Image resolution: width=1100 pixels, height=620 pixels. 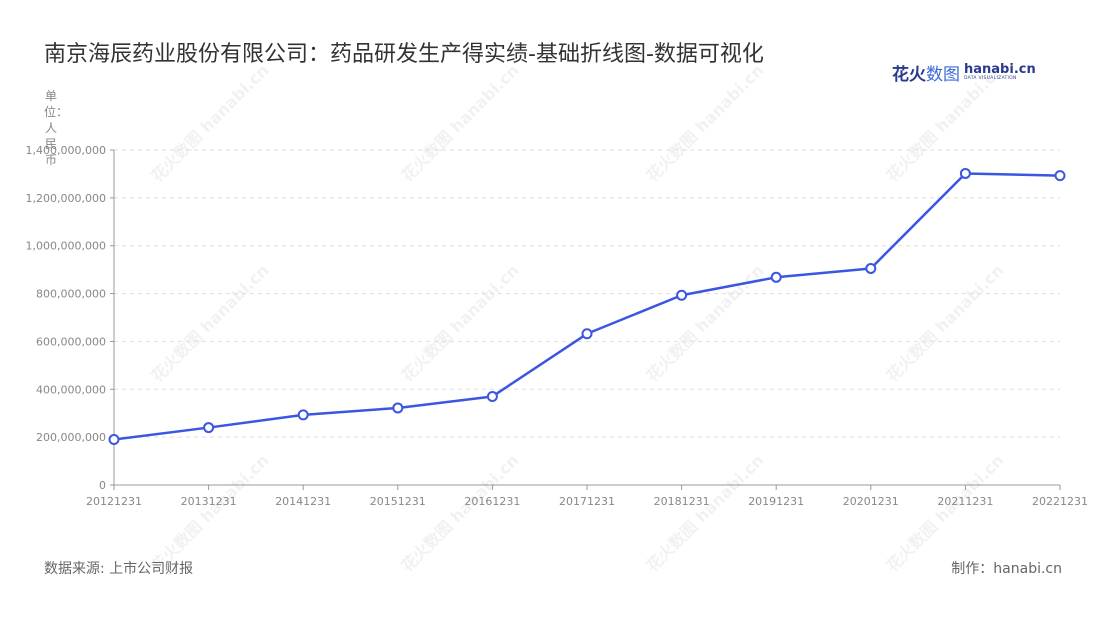 I want to click on x-tick-label: 20211231, so click(x=965, y=501).